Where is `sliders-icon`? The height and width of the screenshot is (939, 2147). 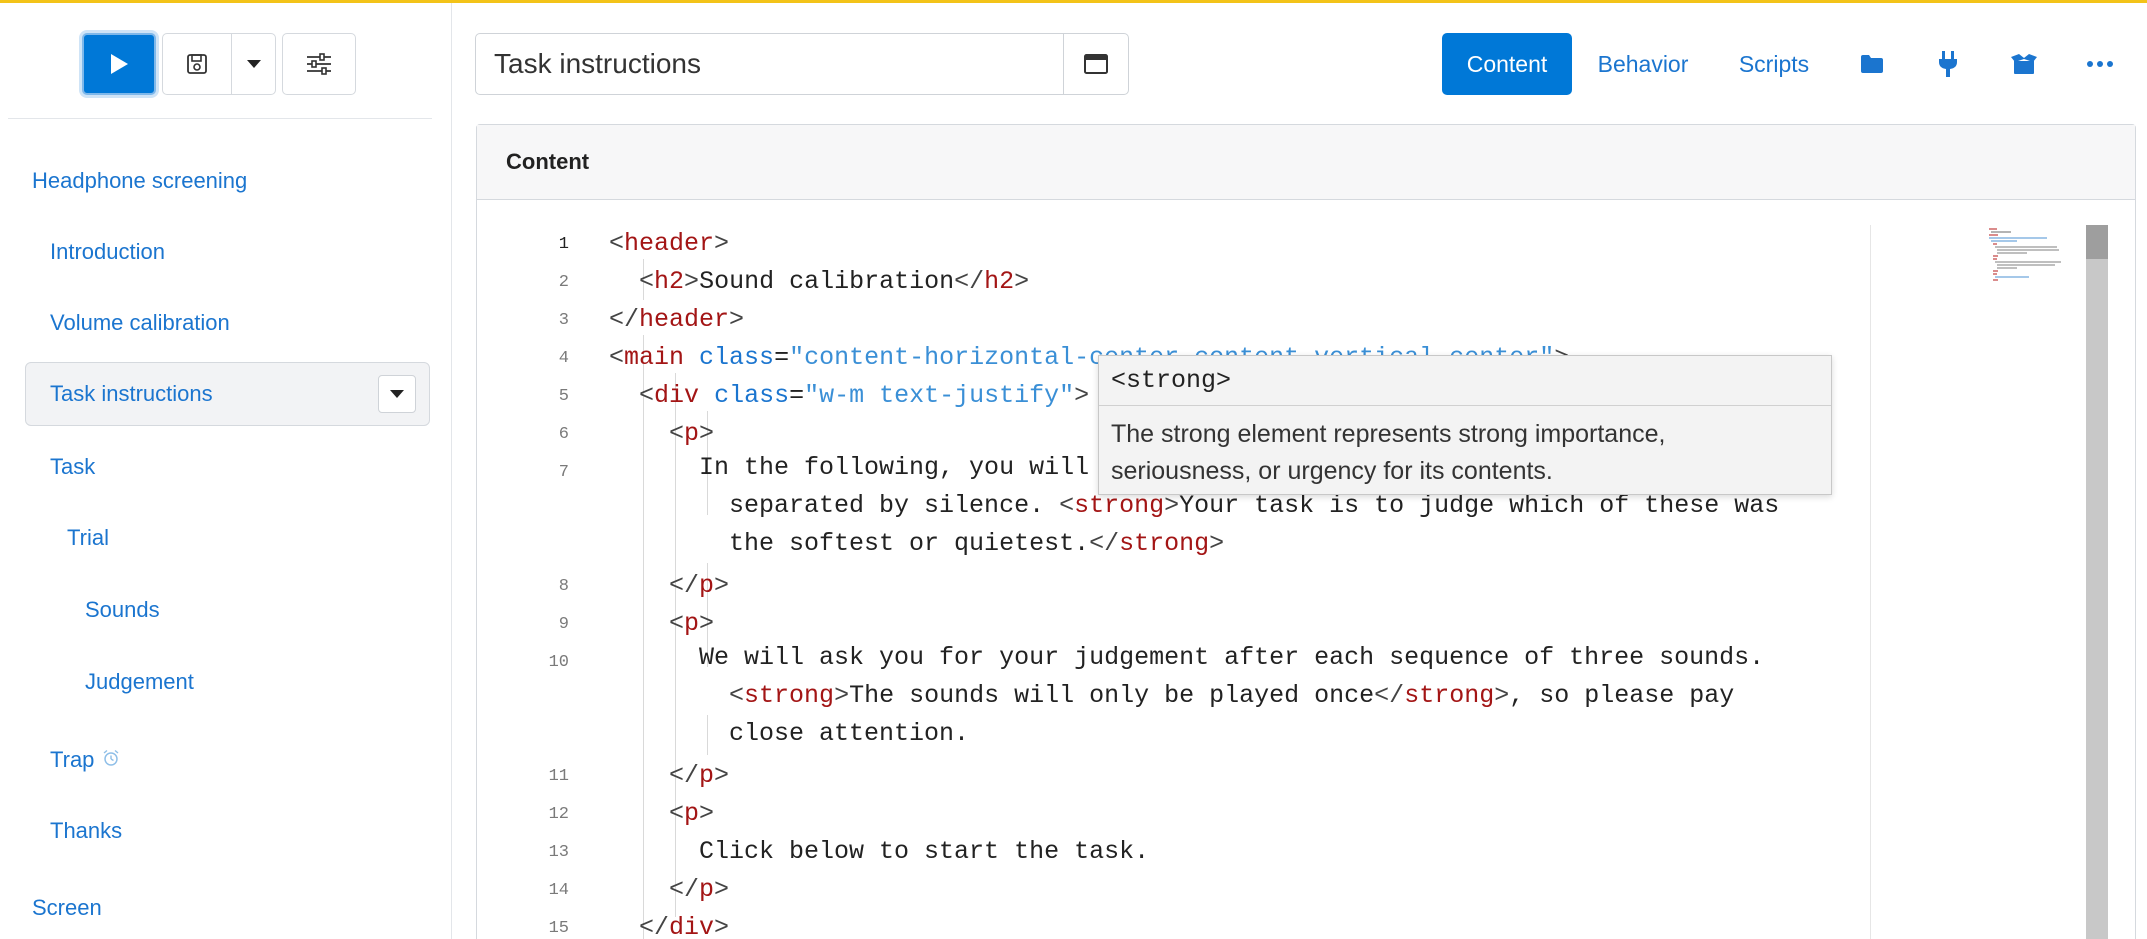
sliders-icon is located at coordinates (319, 64).